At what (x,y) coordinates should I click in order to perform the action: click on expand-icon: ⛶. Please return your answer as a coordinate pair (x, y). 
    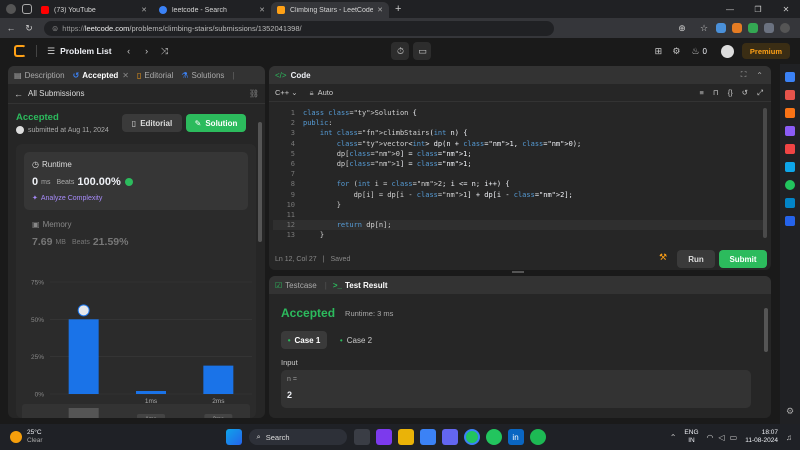
    Looking at the image, I should click on (744, 75).